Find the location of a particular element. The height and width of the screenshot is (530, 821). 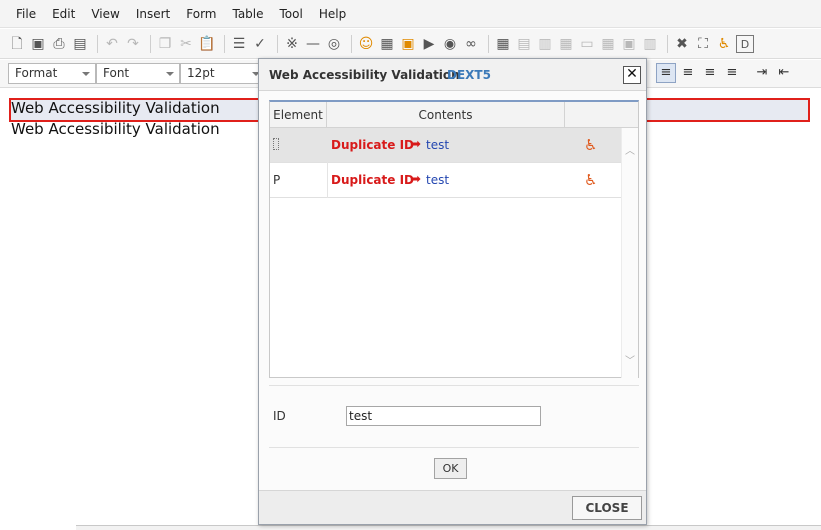

status-strip is located at coordinates (448, 527).